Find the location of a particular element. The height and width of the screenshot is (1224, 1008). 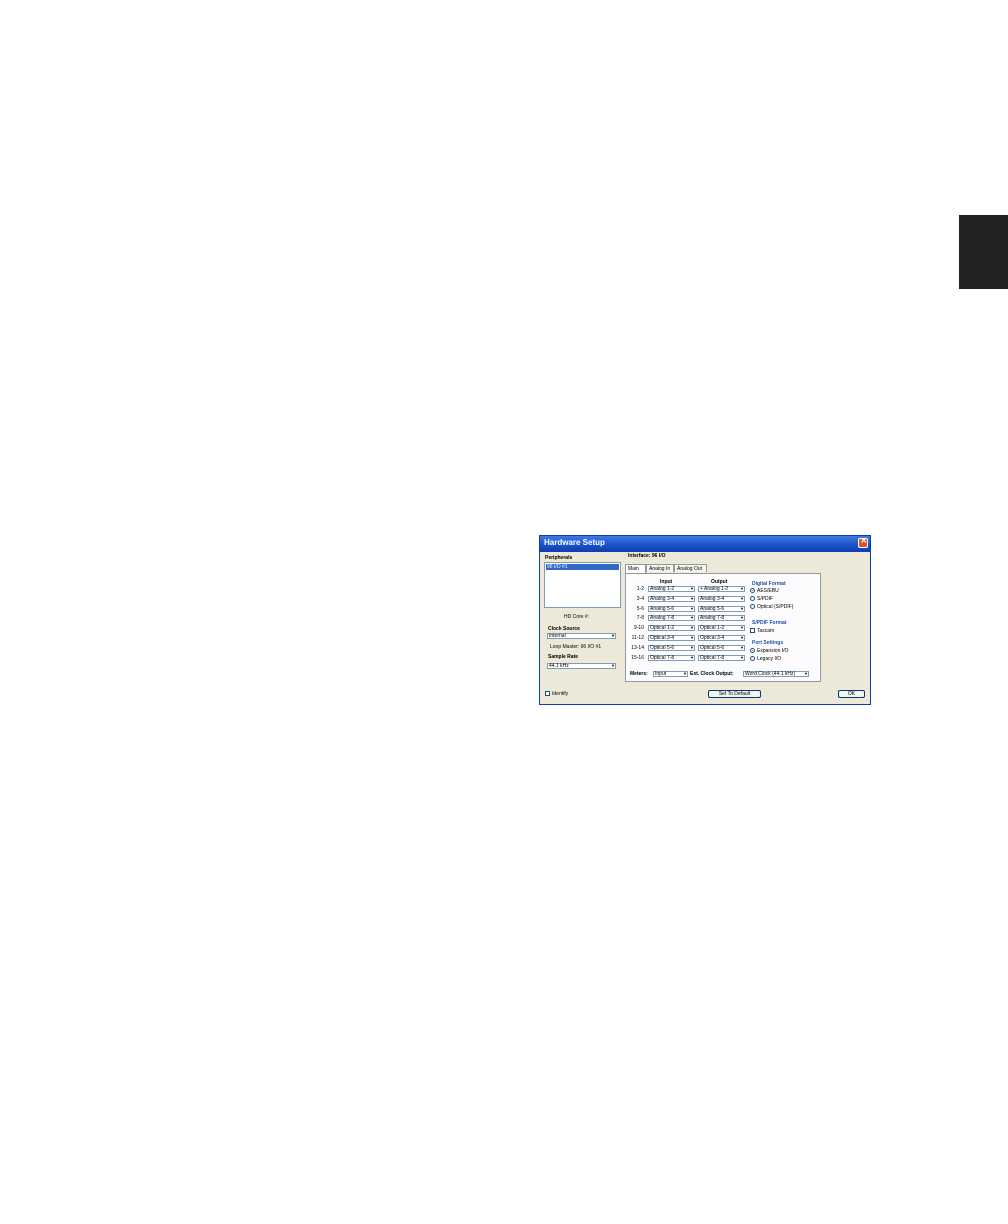

input-routing-value: Optical 1-2 is located at coordinates (662, 628).